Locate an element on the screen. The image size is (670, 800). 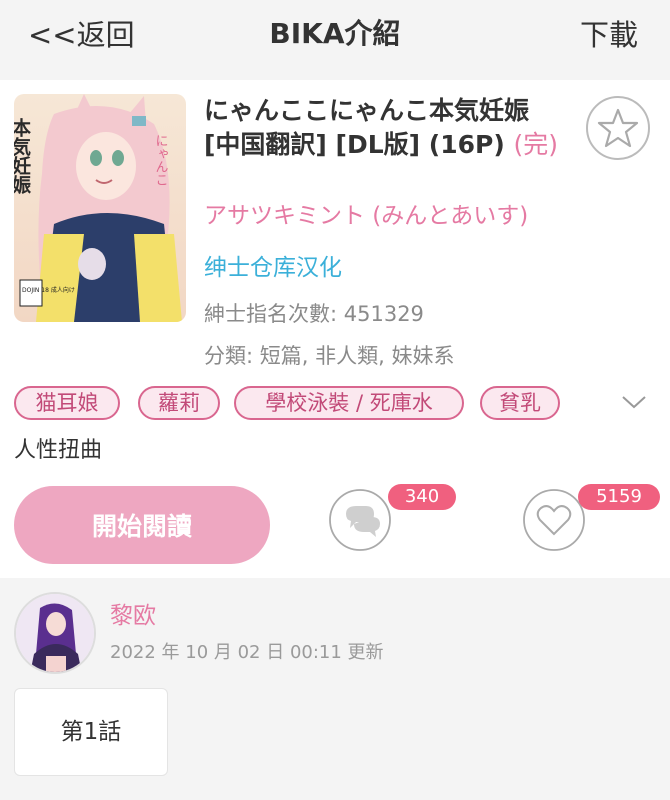
tag-chip: 蘿莉 is located at coordinates (179, 403).